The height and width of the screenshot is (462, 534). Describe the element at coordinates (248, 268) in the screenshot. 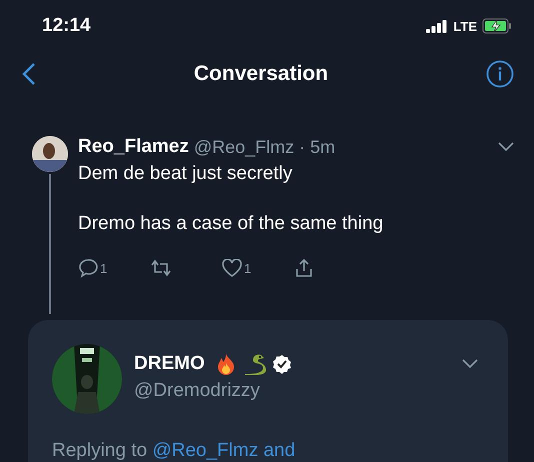

I see `like-button: 1` at that location.